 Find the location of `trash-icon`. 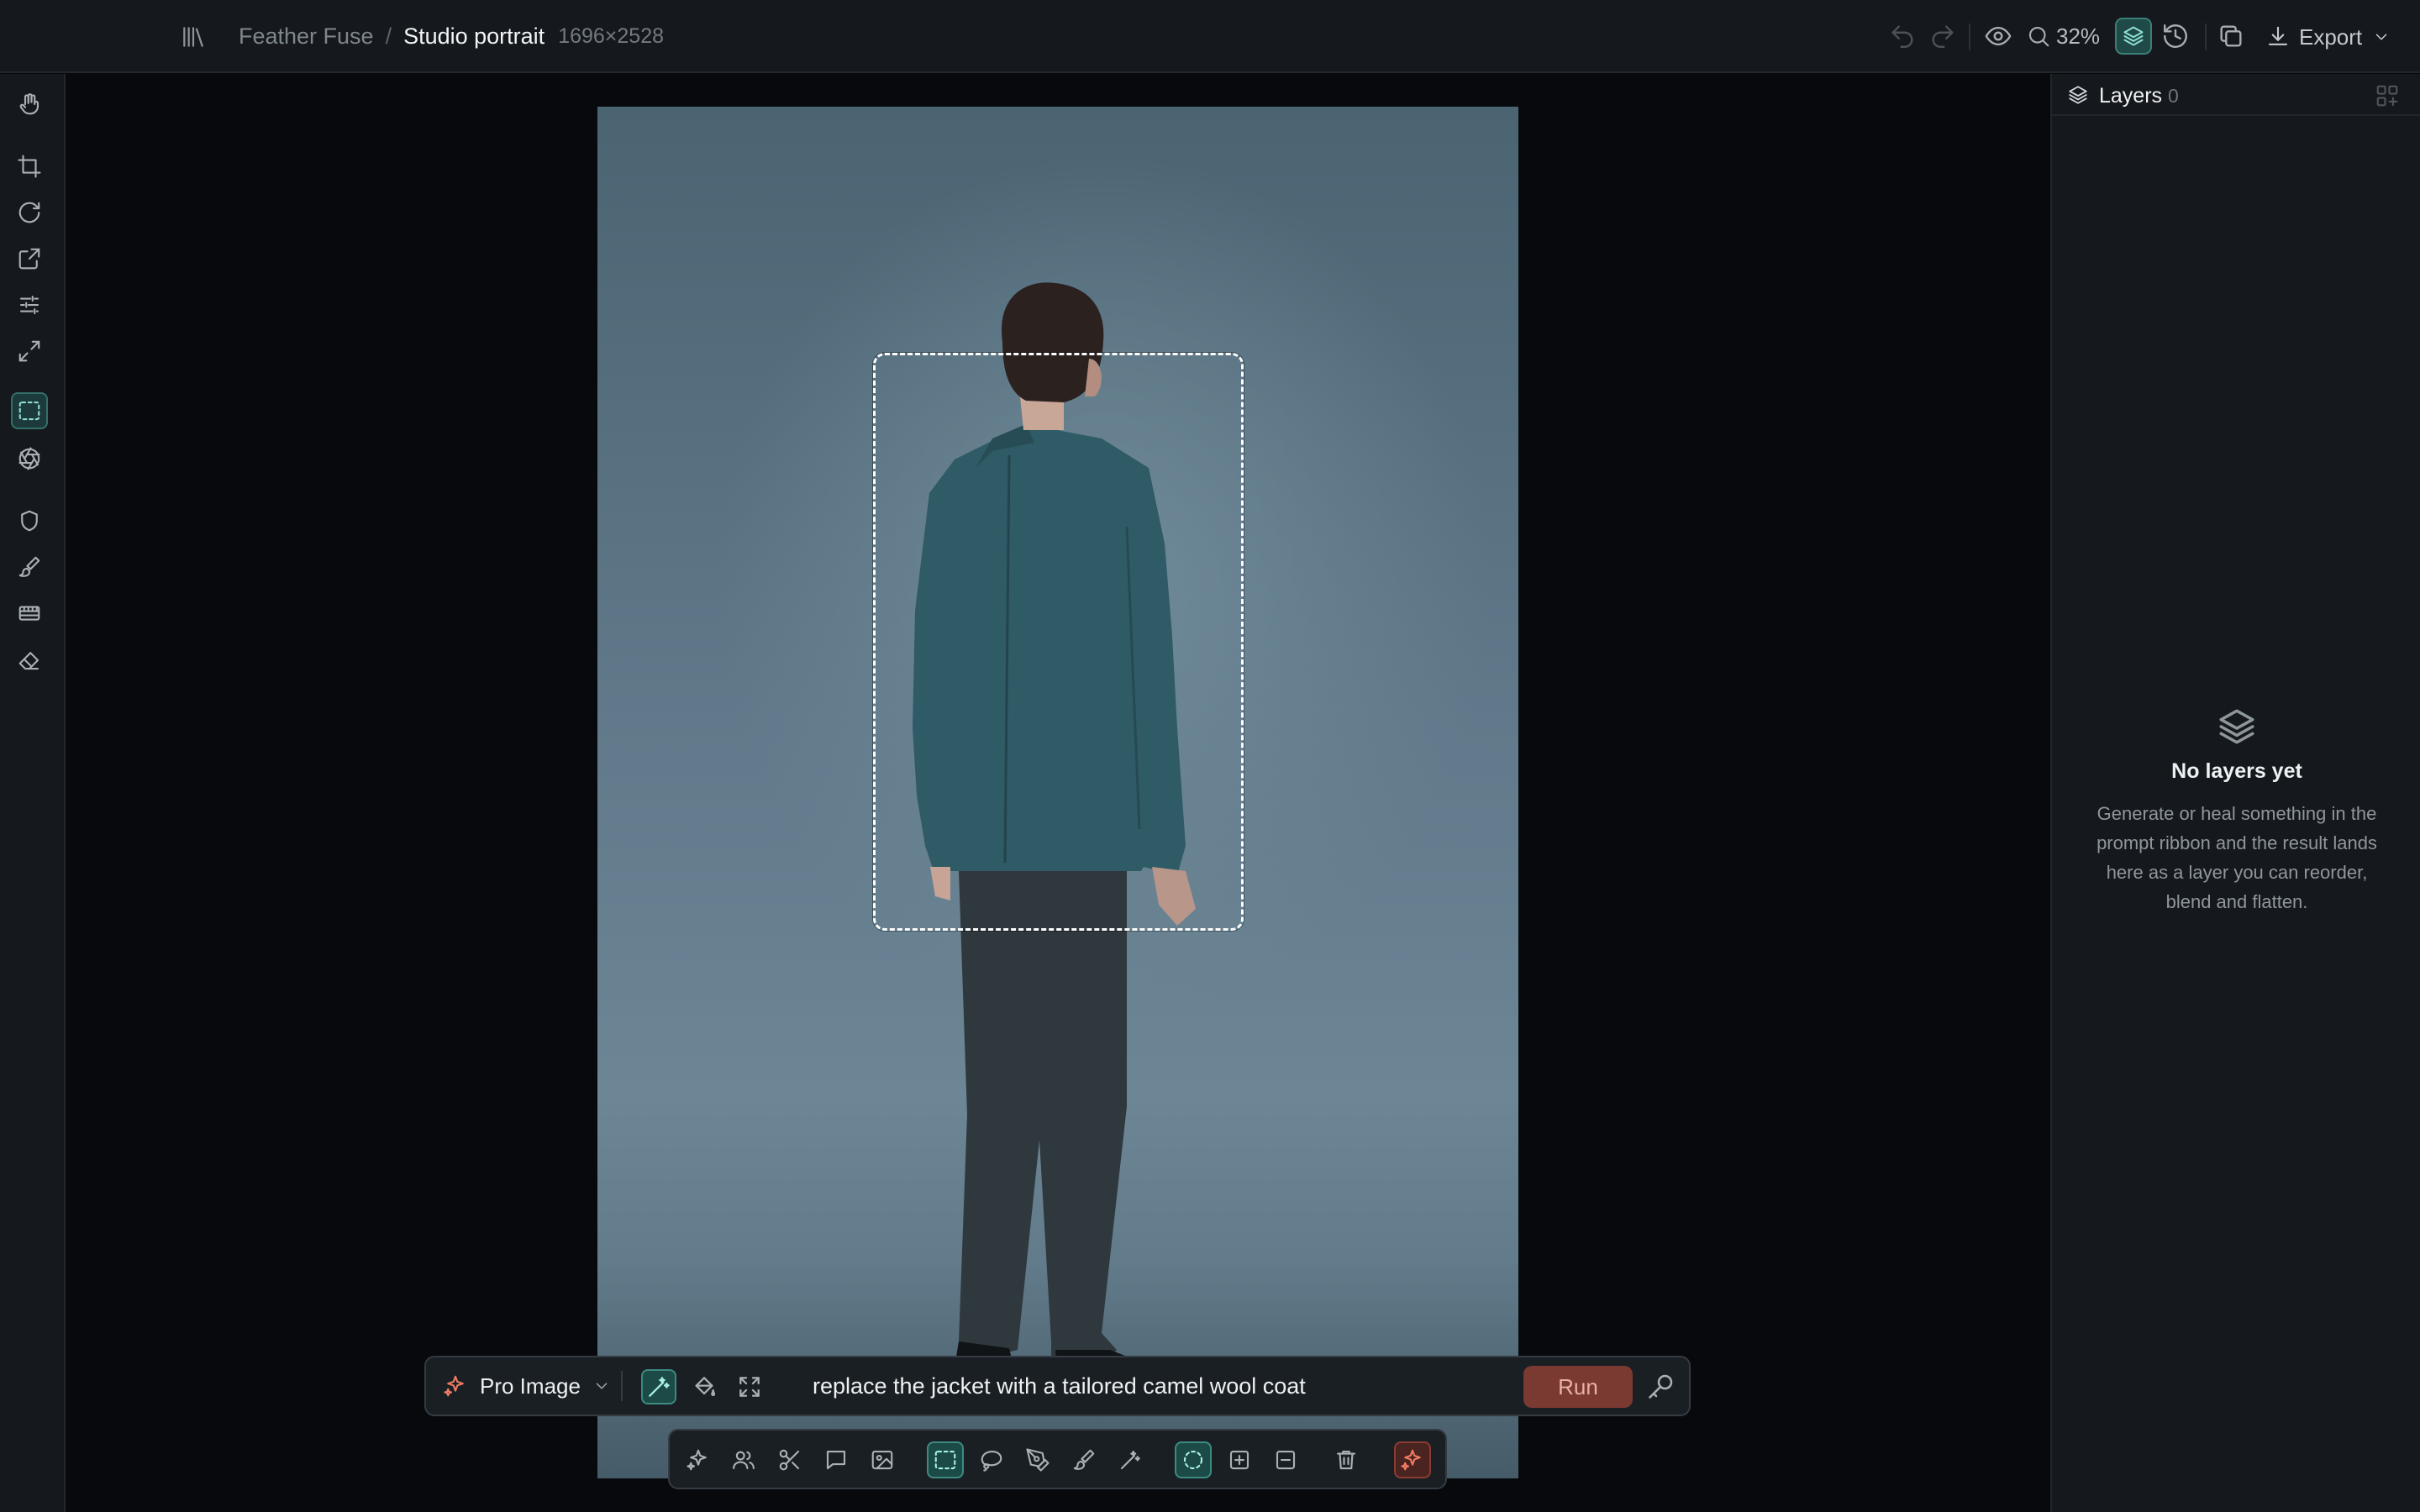

trash-icon is located at coordinates (1346, 1459).